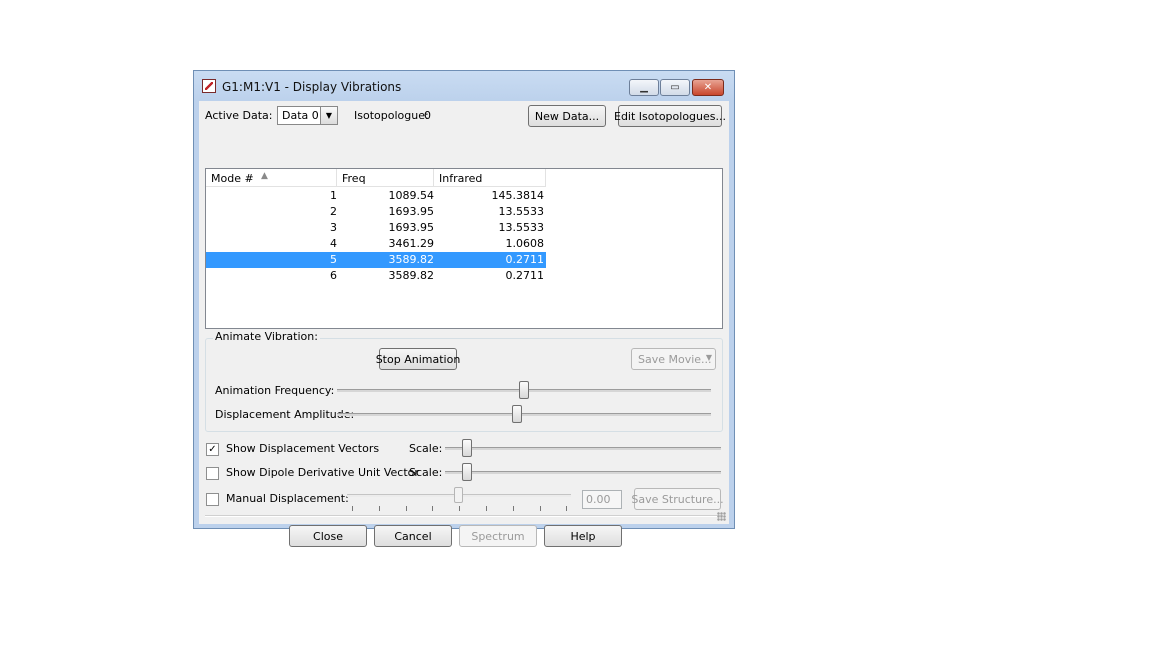 The width and height of the screenshot is (1152, 648). What do you see at coordinates (583, 472) in the screenshot?
I see `dipole-scale-track` at bounding box center [583, 472].